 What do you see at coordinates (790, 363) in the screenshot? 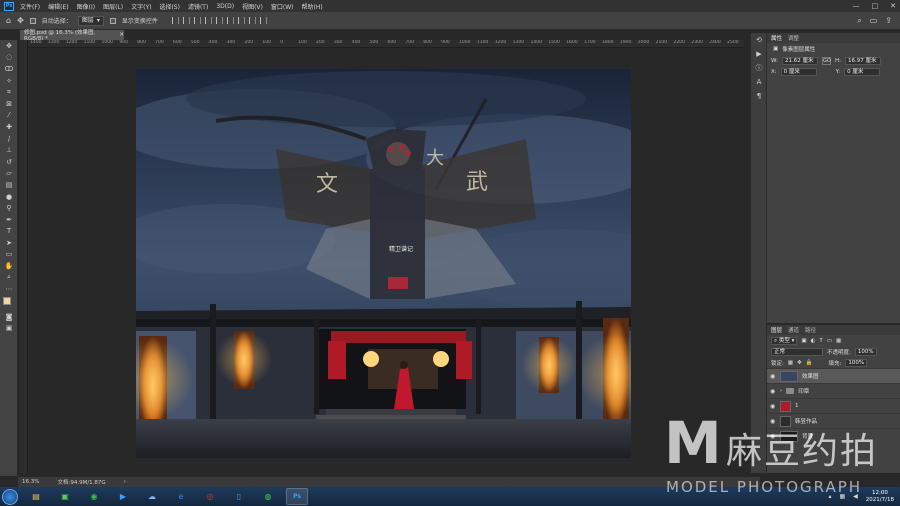
I see `lock-pixels-icon: ▦` at bounding box center [790, 363].